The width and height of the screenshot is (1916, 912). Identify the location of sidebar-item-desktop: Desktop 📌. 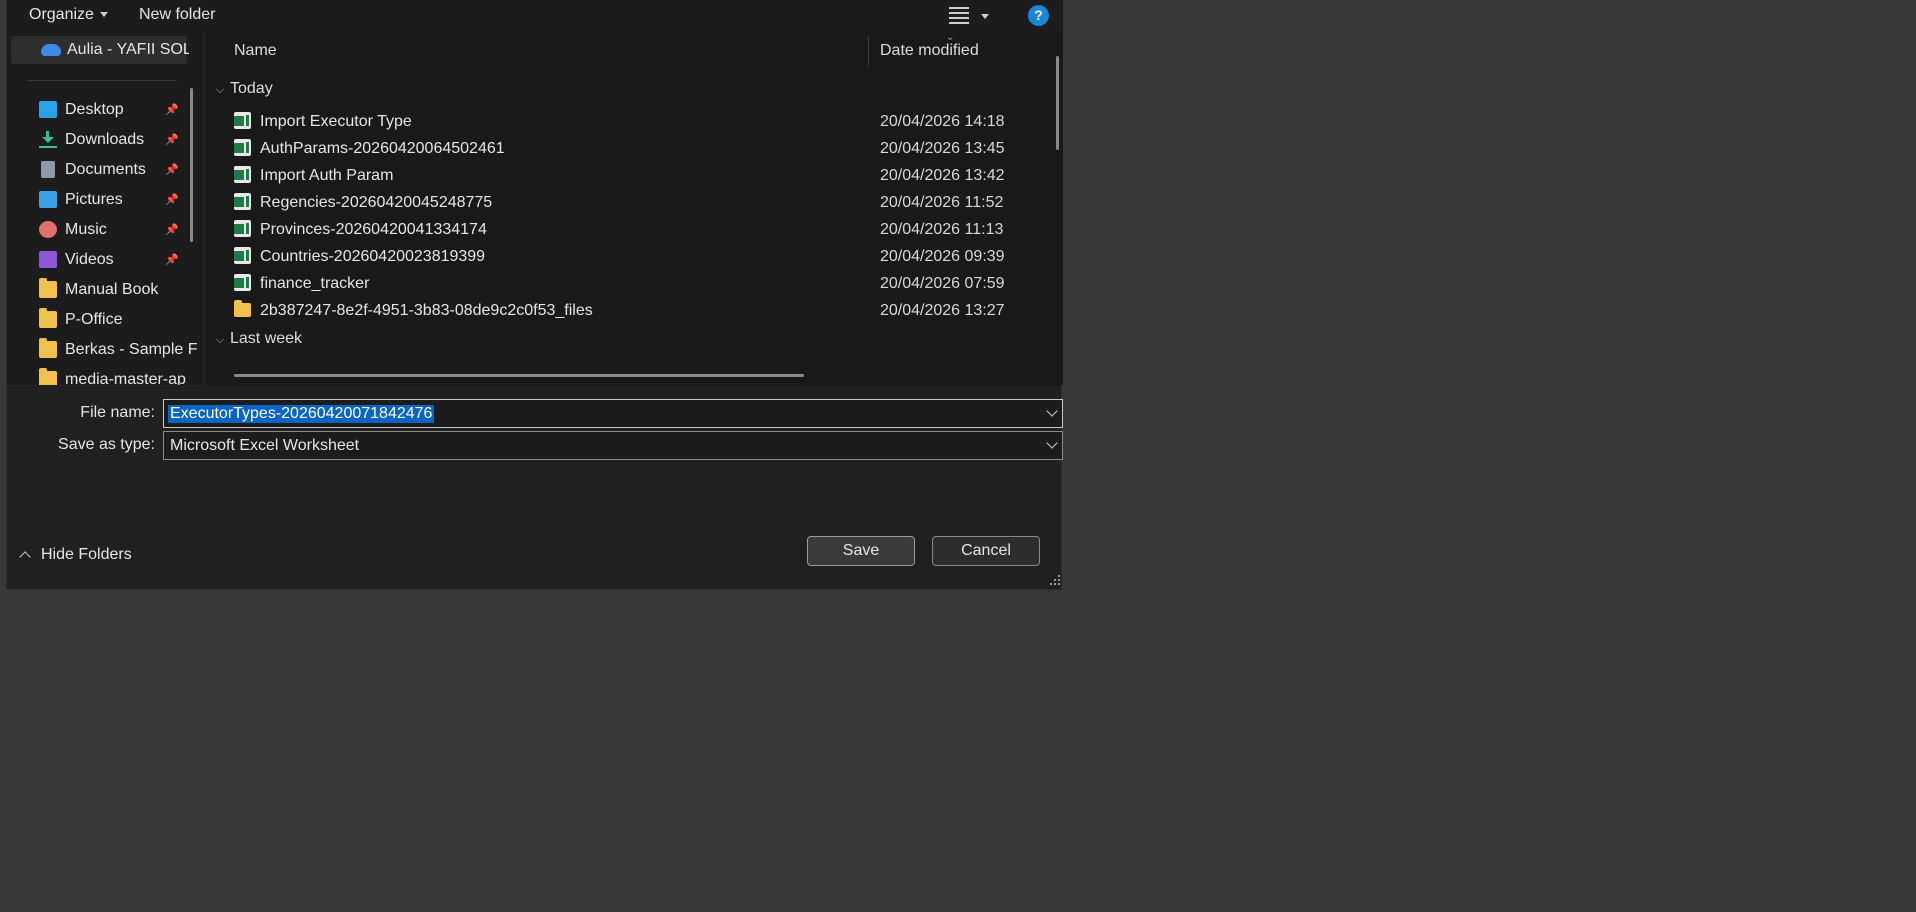
(100, 110).